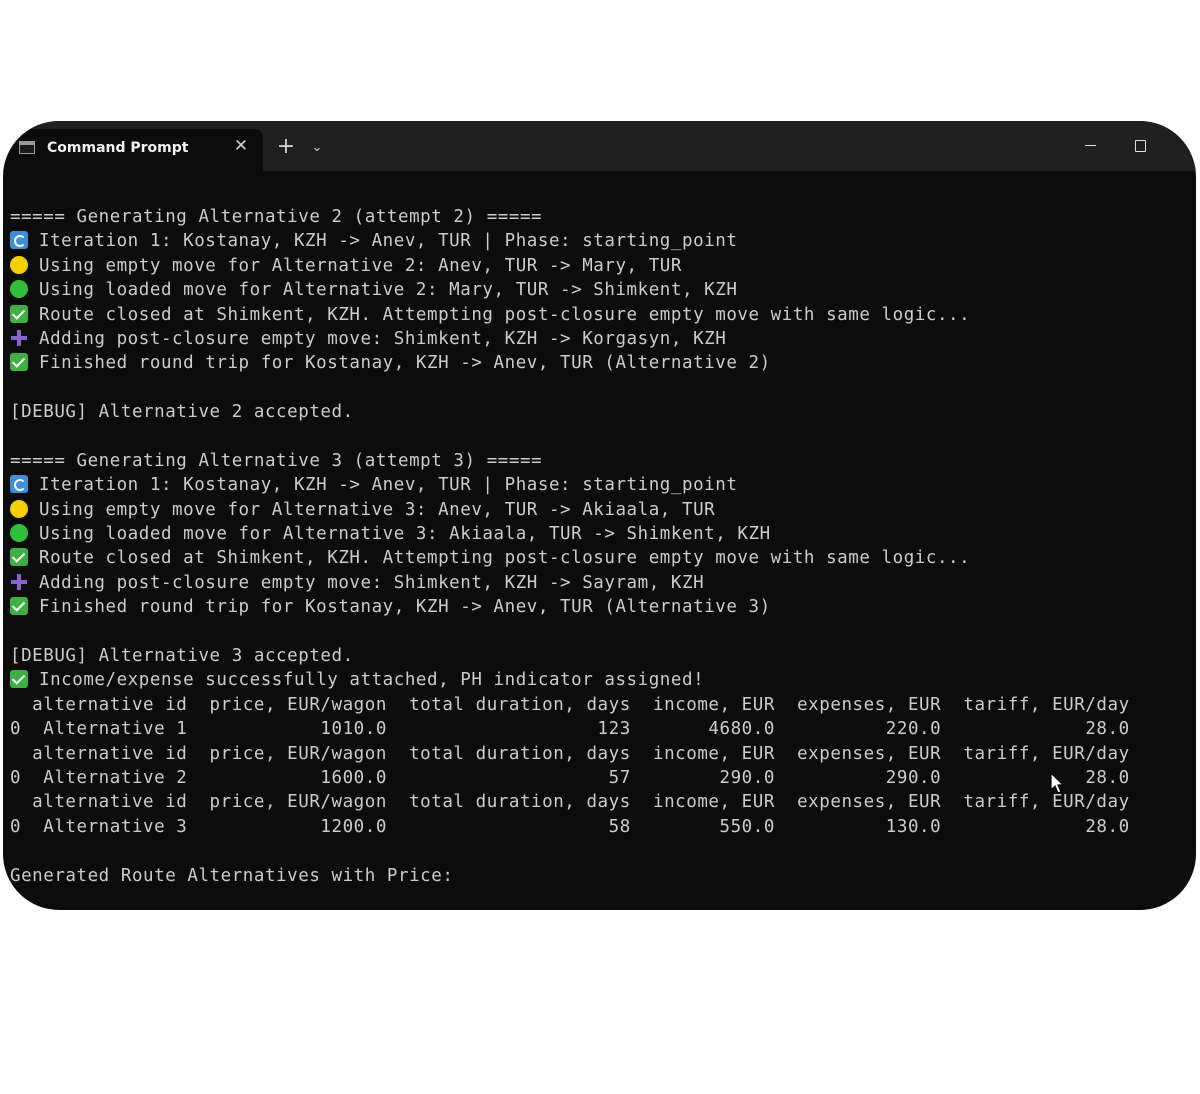 The width and height of the screenshot is (1200, 1094). What do you see at coordinates (182, 412) in the screenshot?
I see `console-line-text: [DEBUG] Alternative 2 accepted.` at bounding box center [182, 412].